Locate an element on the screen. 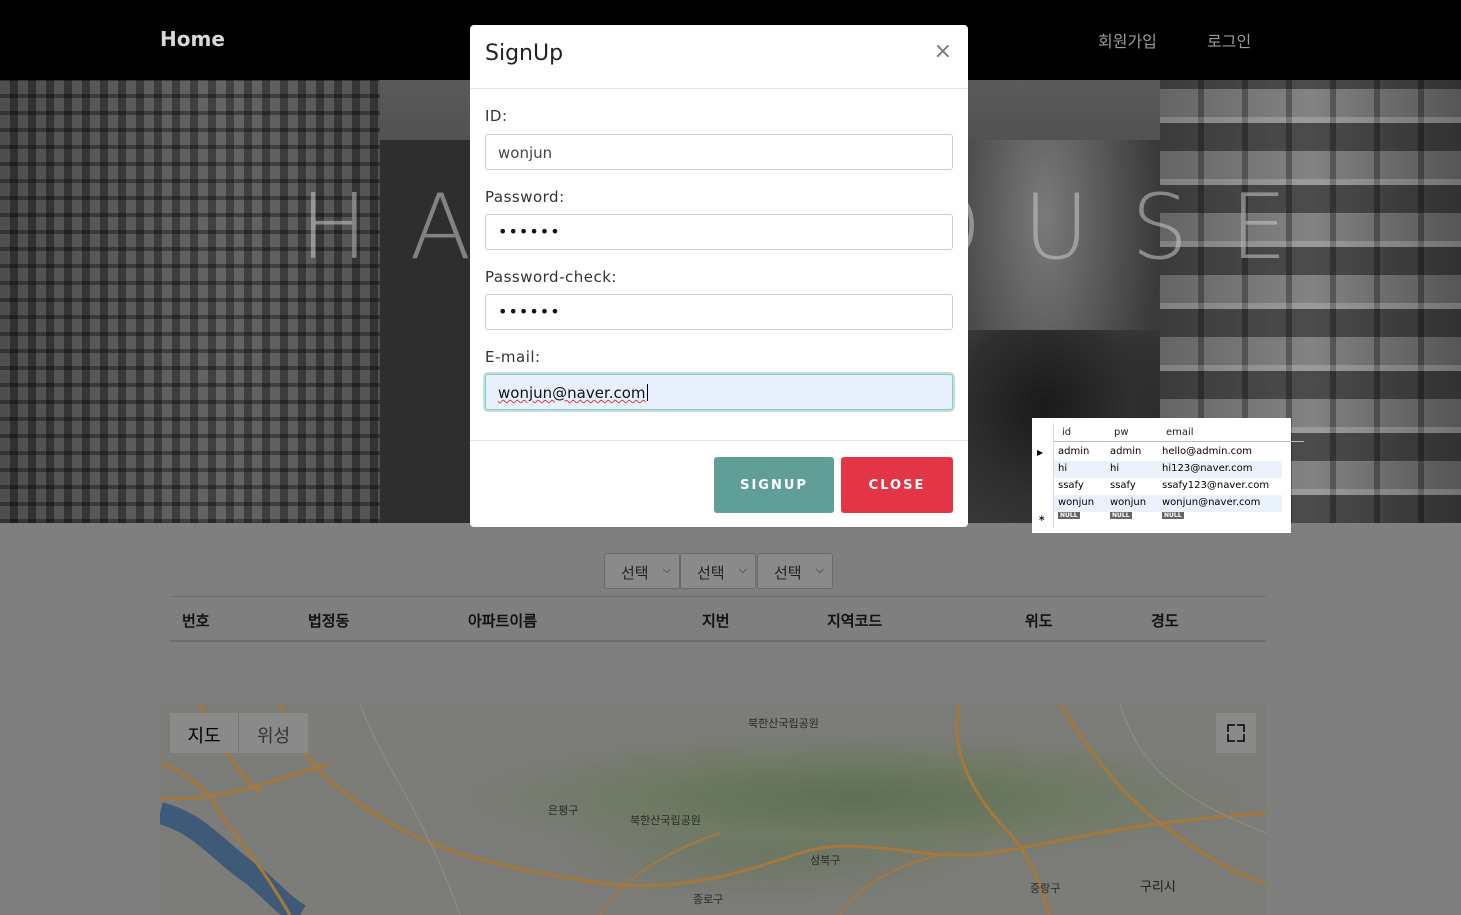  map-label: 구리시 is located at coordinates (1158, 887).